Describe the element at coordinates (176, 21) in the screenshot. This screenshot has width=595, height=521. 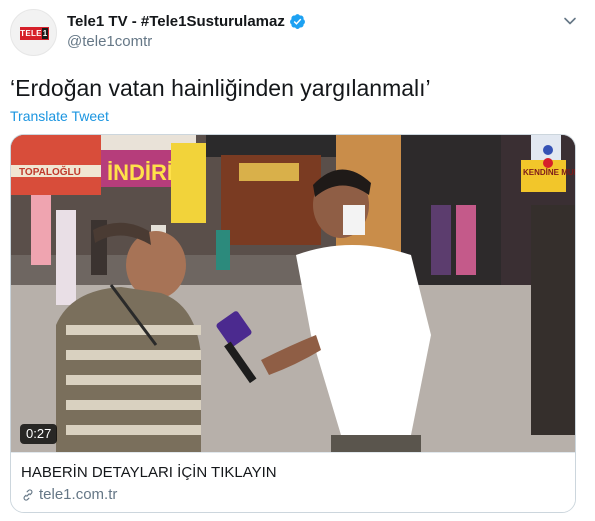
I see `author-display-name: Tele1 TV - #Tele1Susturulamaz` at that location.